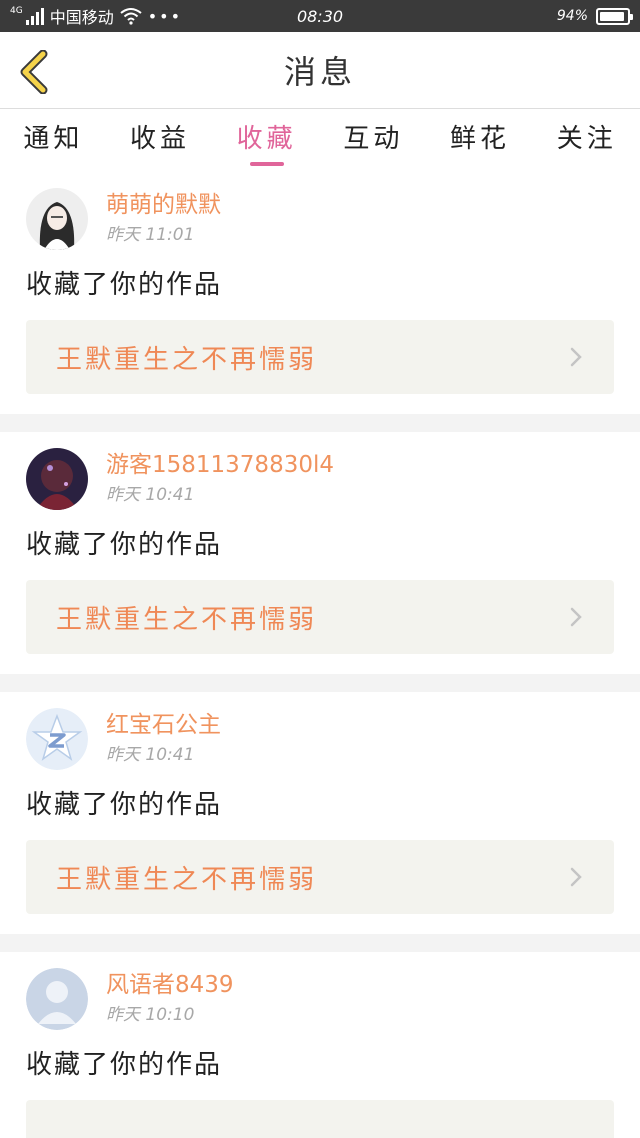 The image size is (640, 1138). I want to click on card-header: 游客15811378830l4 昨天 10:41, so click(320, 471).